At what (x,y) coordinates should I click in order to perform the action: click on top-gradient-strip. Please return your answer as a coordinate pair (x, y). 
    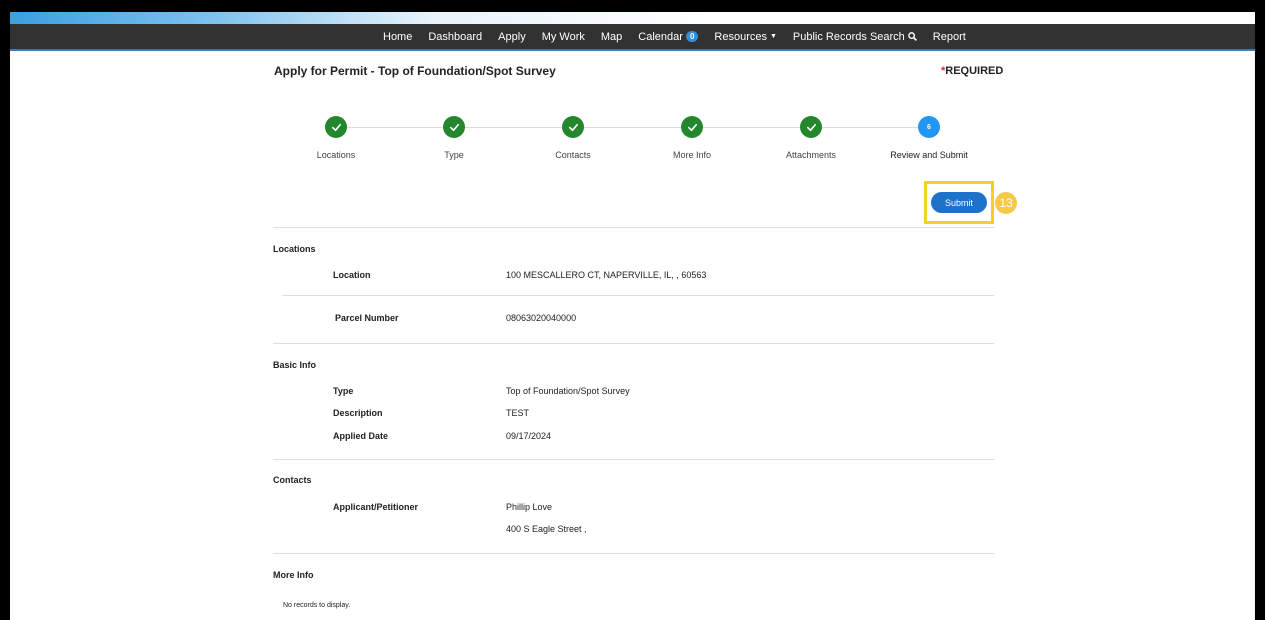
    Looking at the image, I should click on (632, 18).